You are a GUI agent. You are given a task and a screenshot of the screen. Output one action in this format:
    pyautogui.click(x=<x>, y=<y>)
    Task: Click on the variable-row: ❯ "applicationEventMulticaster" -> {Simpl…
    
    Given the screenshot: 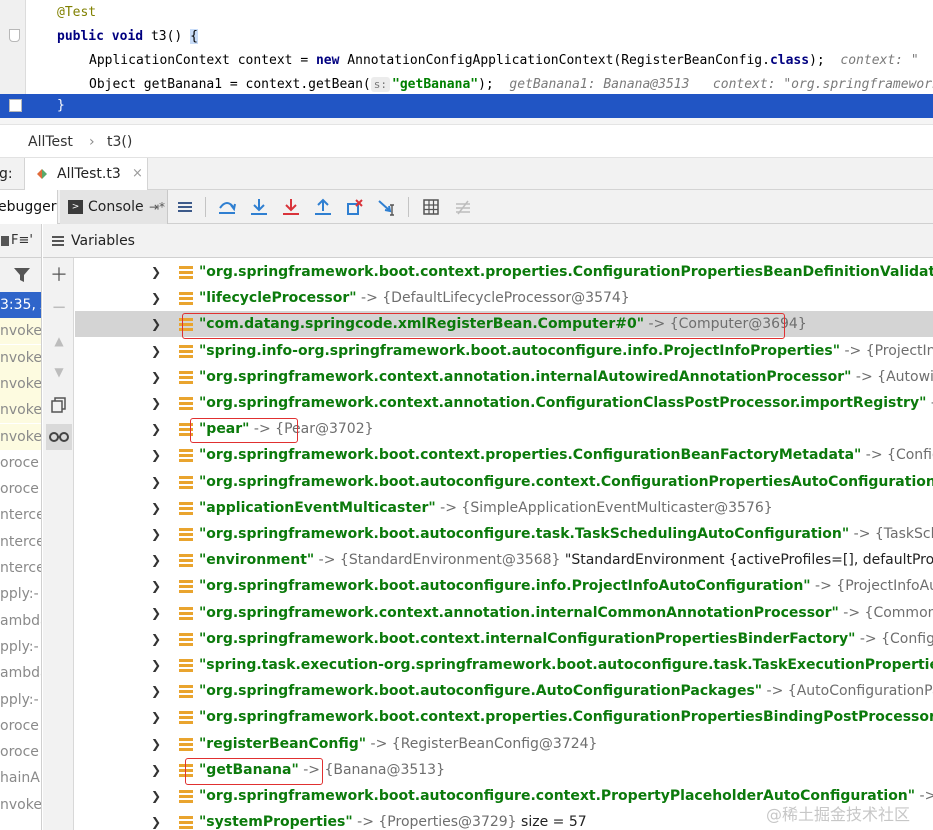 What is the action you would take?
    pyautogui.click(x=504, y=508)
    